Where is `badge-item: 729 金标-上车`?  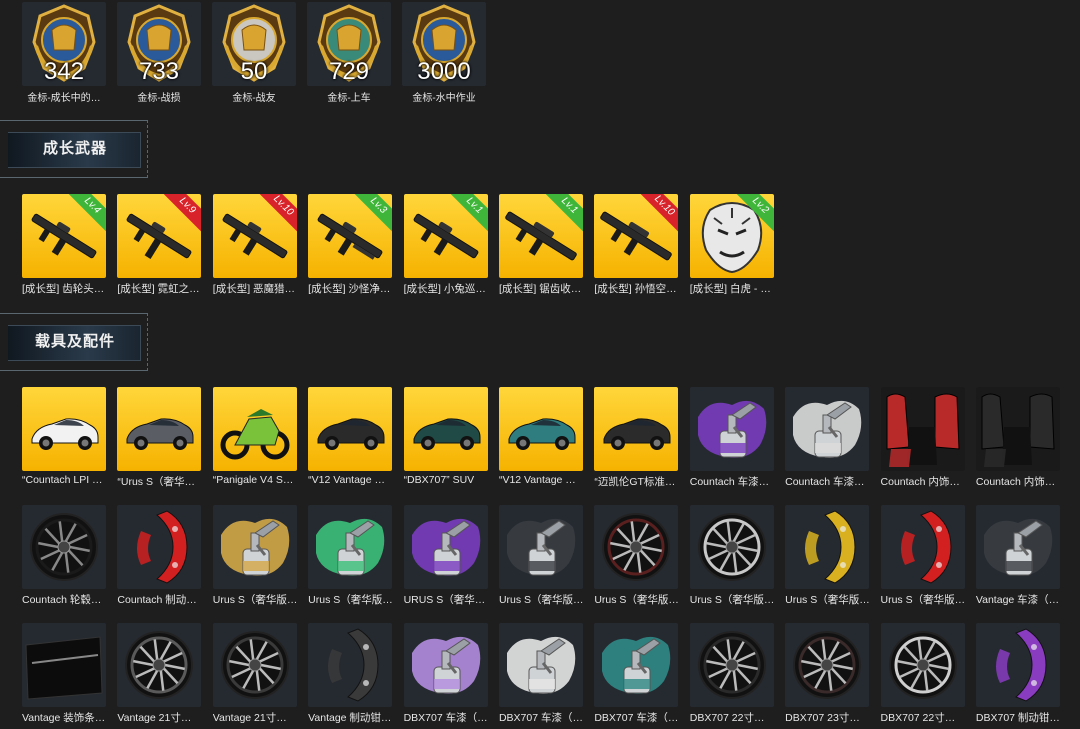 badge-item: 729 金标-上车 is located at coordinates (354, 53).